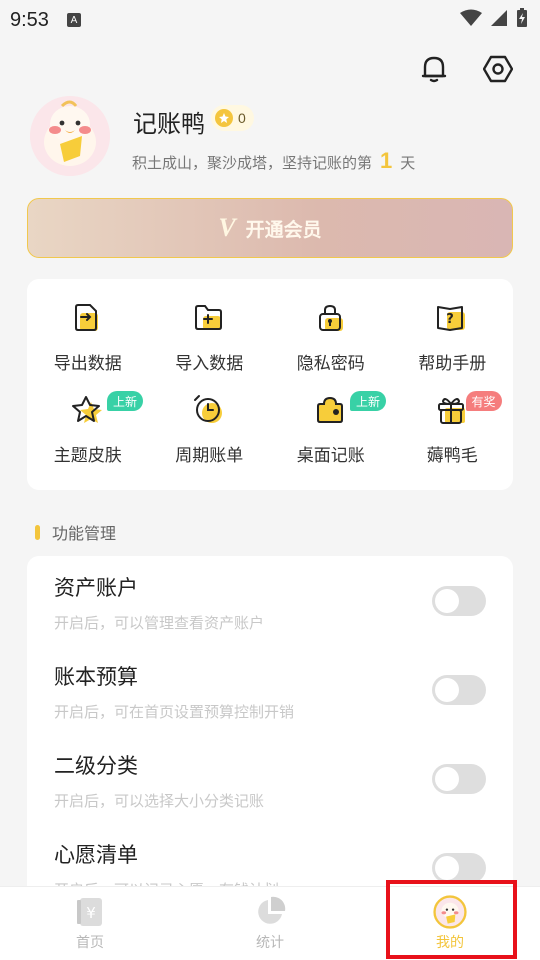  Describe the element at coordinates (70, 136) in the screenshot. I see `avatar` at that location.